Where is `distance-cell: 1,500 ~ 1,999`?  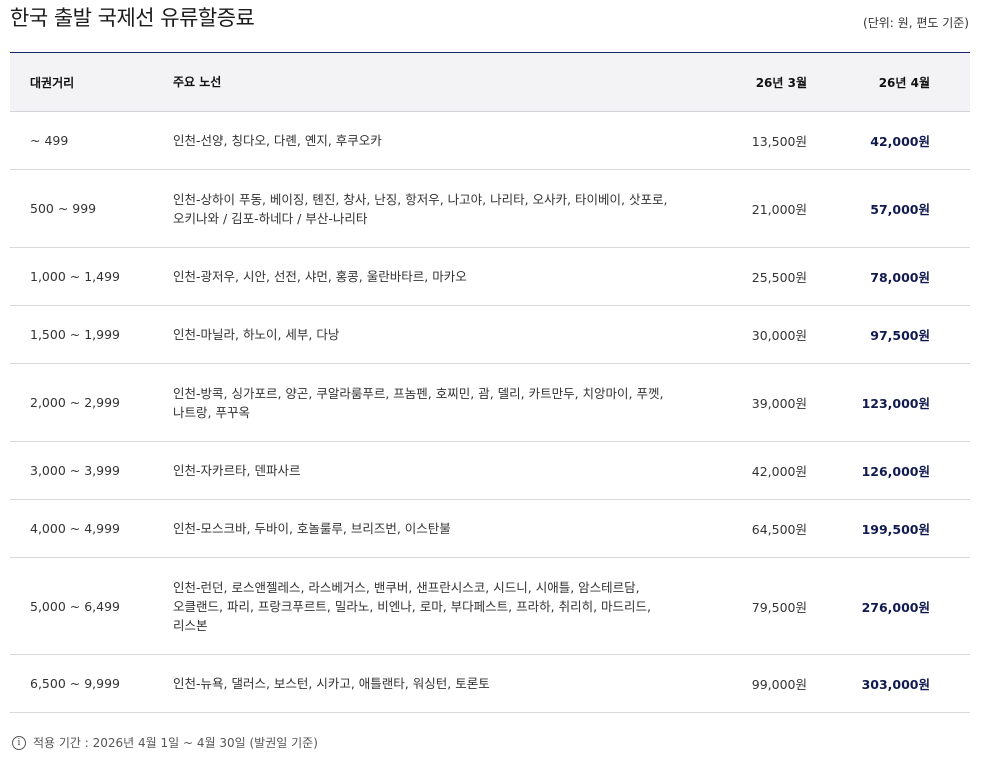 distance-cell: 1,500 ~ 1,999 is located at coordinates (75, 334).